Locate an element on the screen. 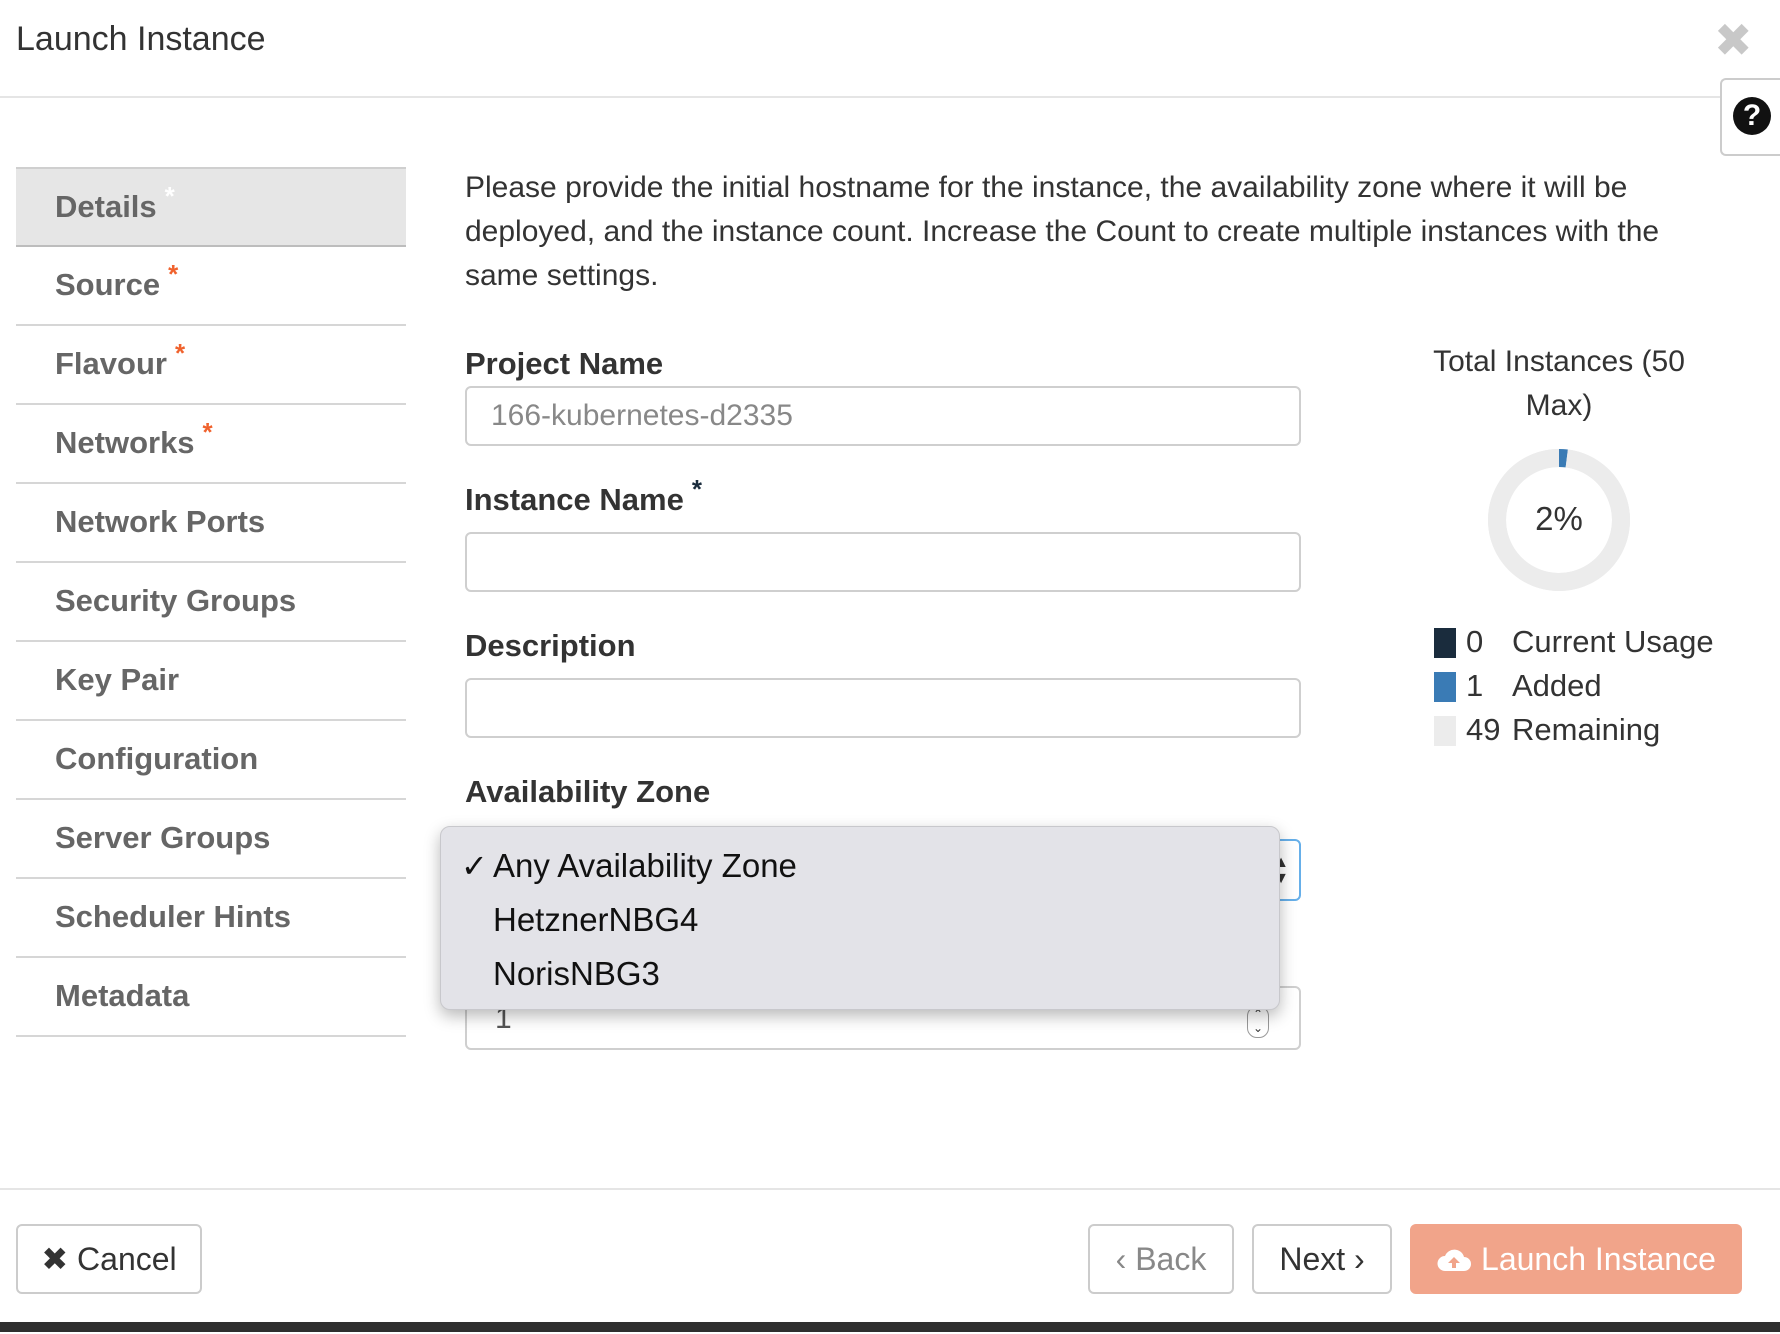  modal-title: Launch Instance is located at coordinates (141, 39).